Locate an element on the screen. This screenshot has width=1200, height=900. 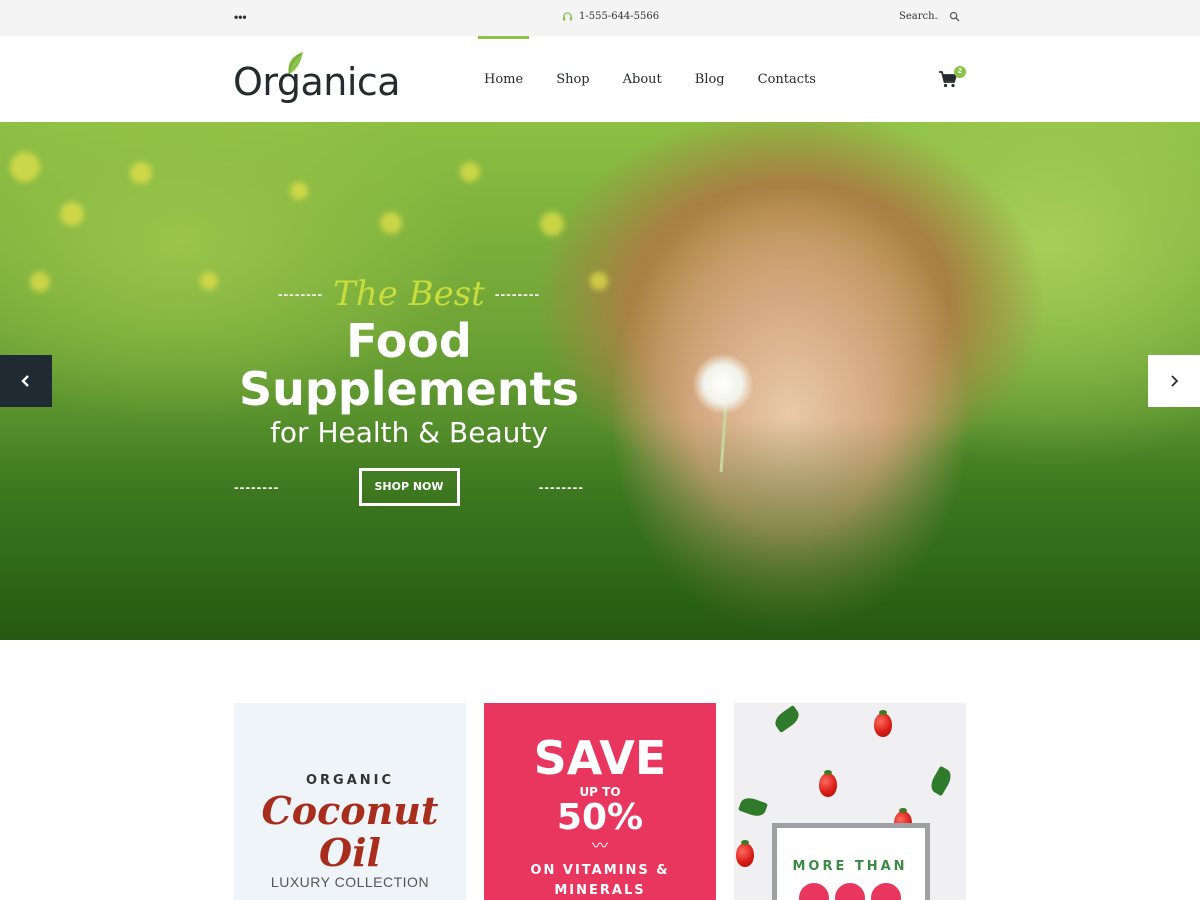
headset-icon is located at coordinates (567, 16).